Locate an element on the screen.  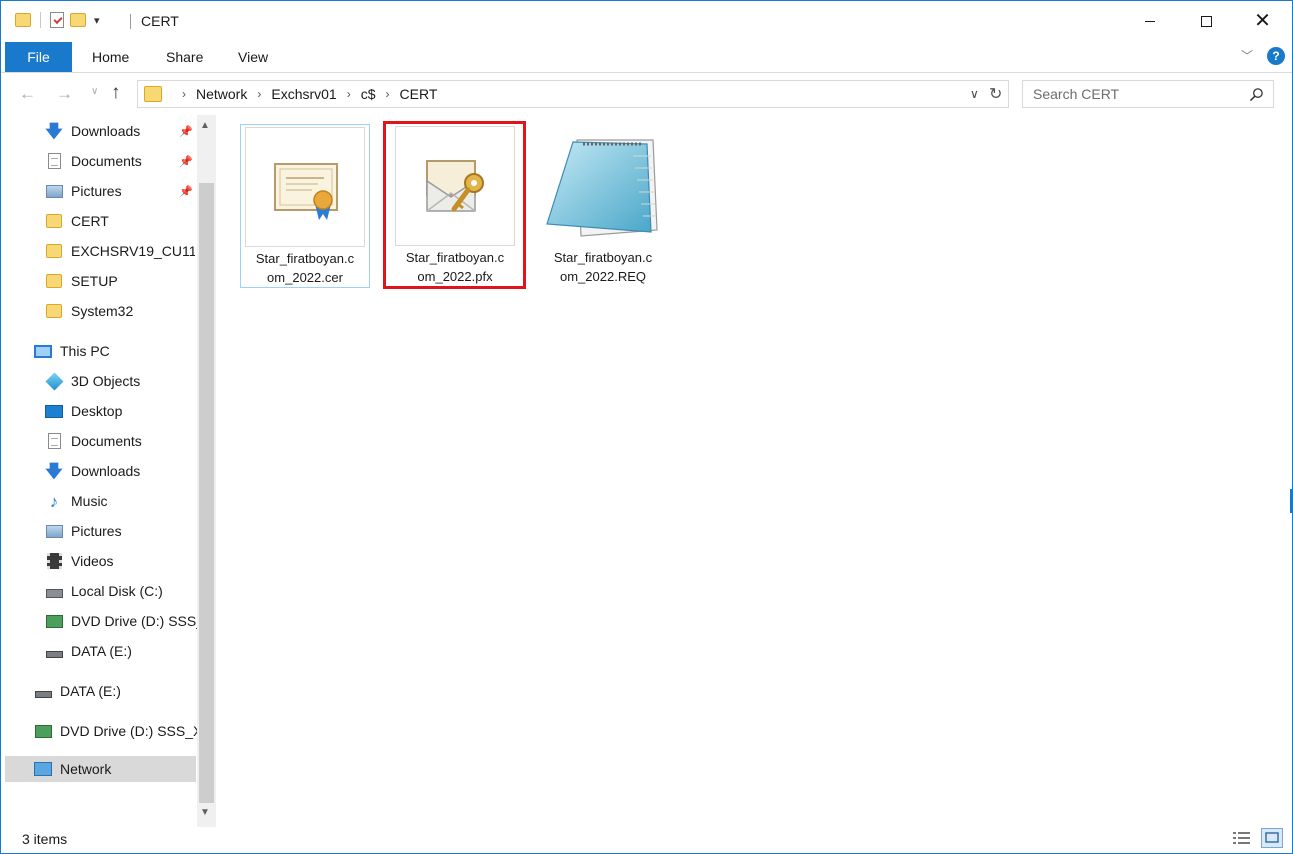
nav-item-downloads-pinned: 🡇 Downloads is located at coordinates (92, 131).